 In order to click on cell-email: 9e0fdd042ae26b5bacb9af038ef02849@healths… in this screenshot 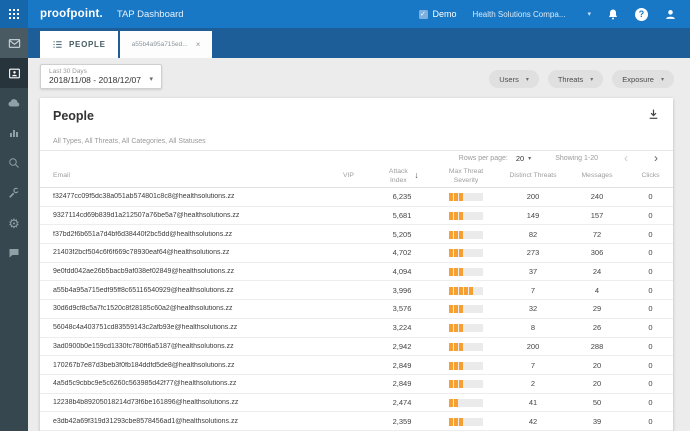, I will do `click(189, 271)`.